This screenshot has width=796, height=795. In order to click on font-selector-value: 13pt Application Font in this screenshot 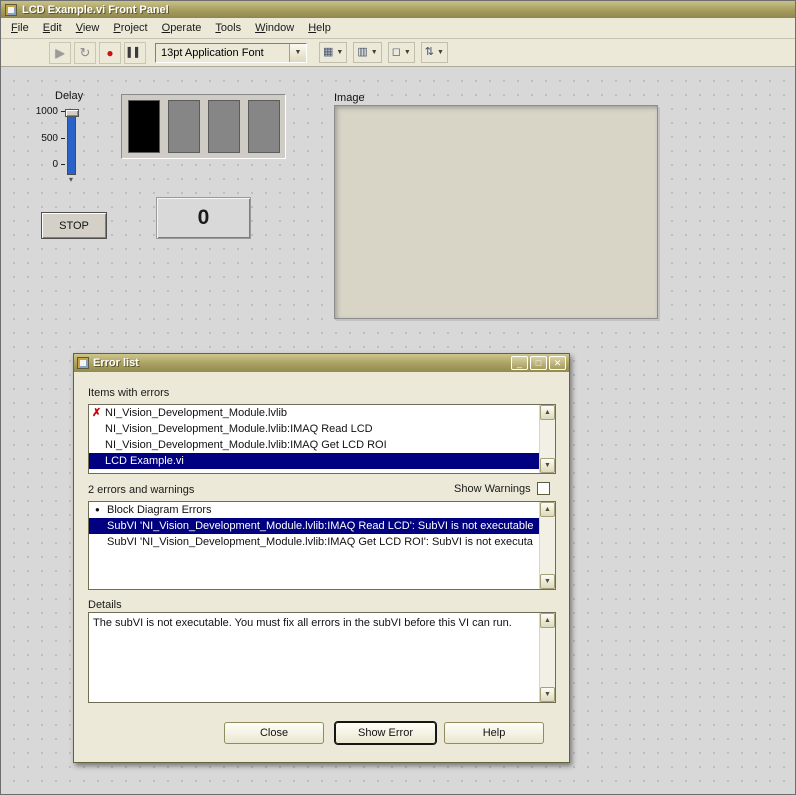, I will do `click(212, 52)`.